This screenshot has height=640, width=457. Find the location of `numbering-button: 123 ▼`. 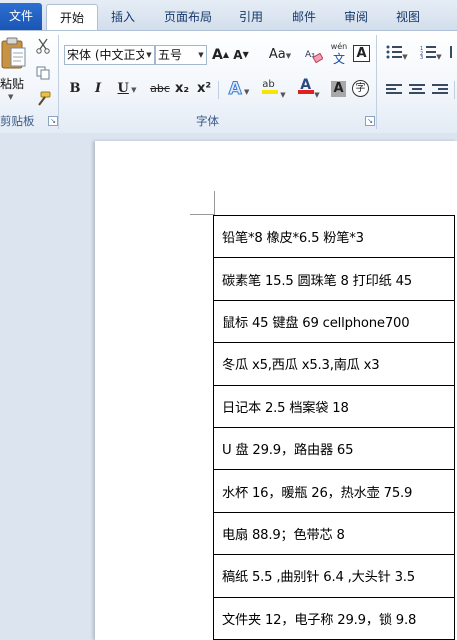

numbering-button: 123 ▼ is located at coordinates (431, 55).